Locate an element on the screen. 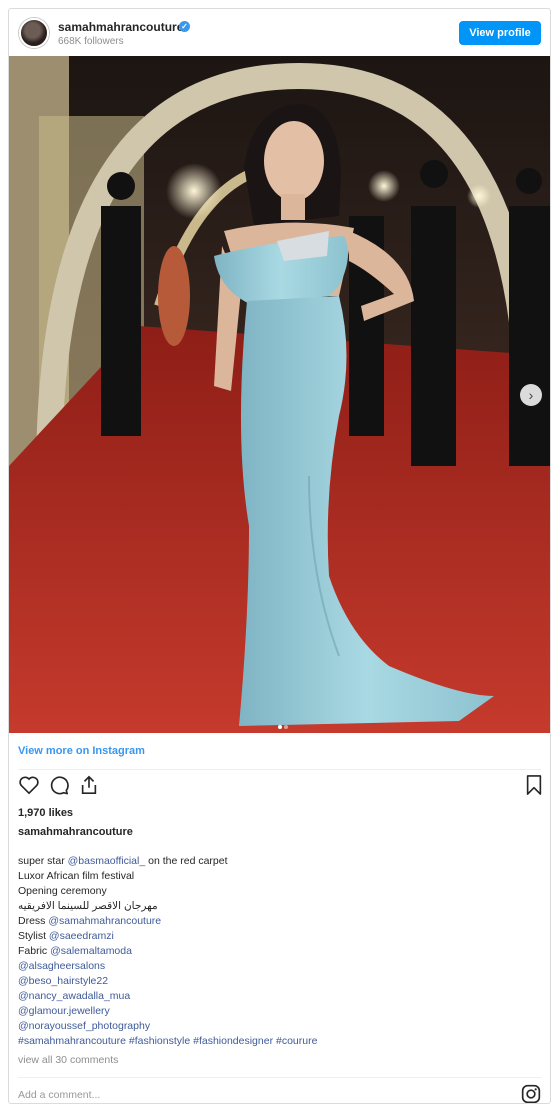  caption-mention-link: @basmaofficial_ is located at coordinates (107, 861).